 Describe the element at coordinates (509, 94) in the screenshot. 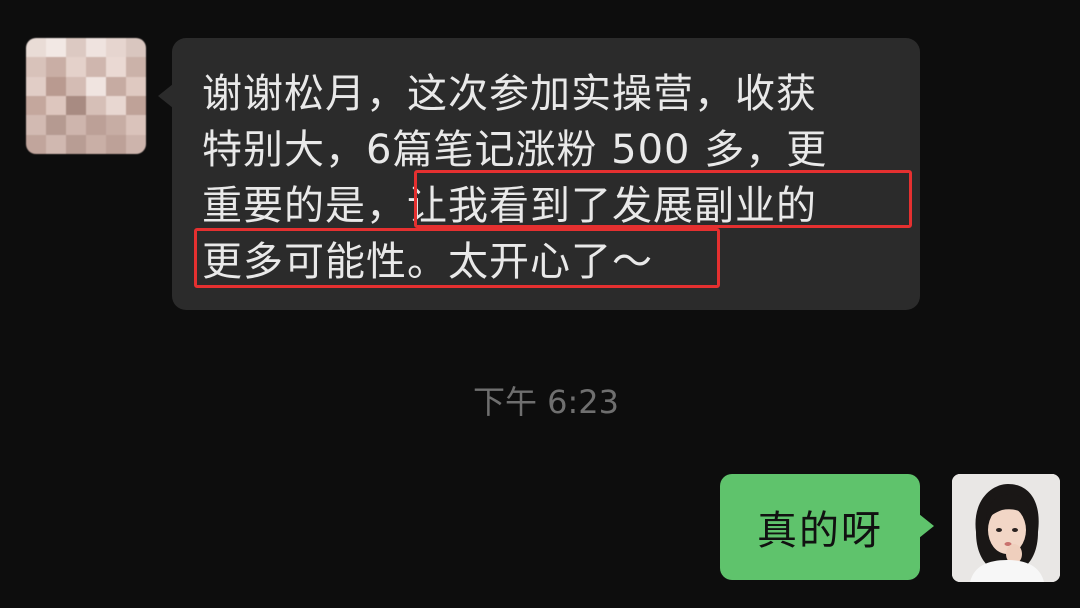

I see `message-line-1: 谢谢松月，这次参加实操营，收获` at that location.